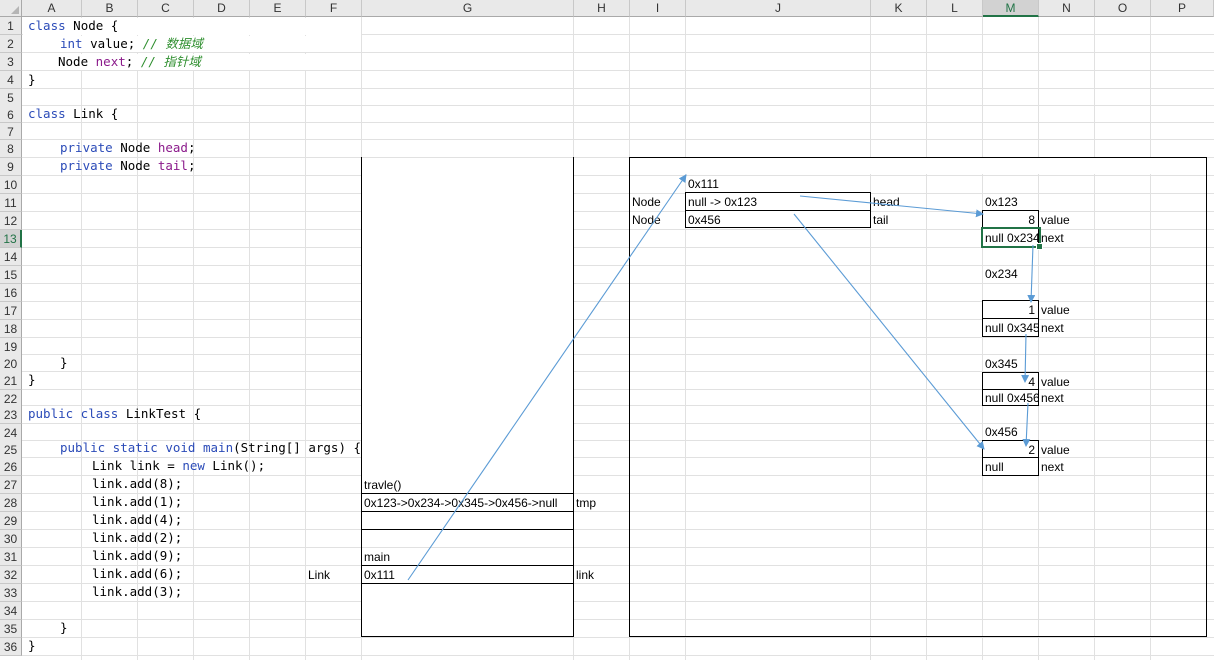  What do you see at coordinates (891, 206) in the screenshot?
I see `arrow-head-to-node` at bounding box center [891, 206].